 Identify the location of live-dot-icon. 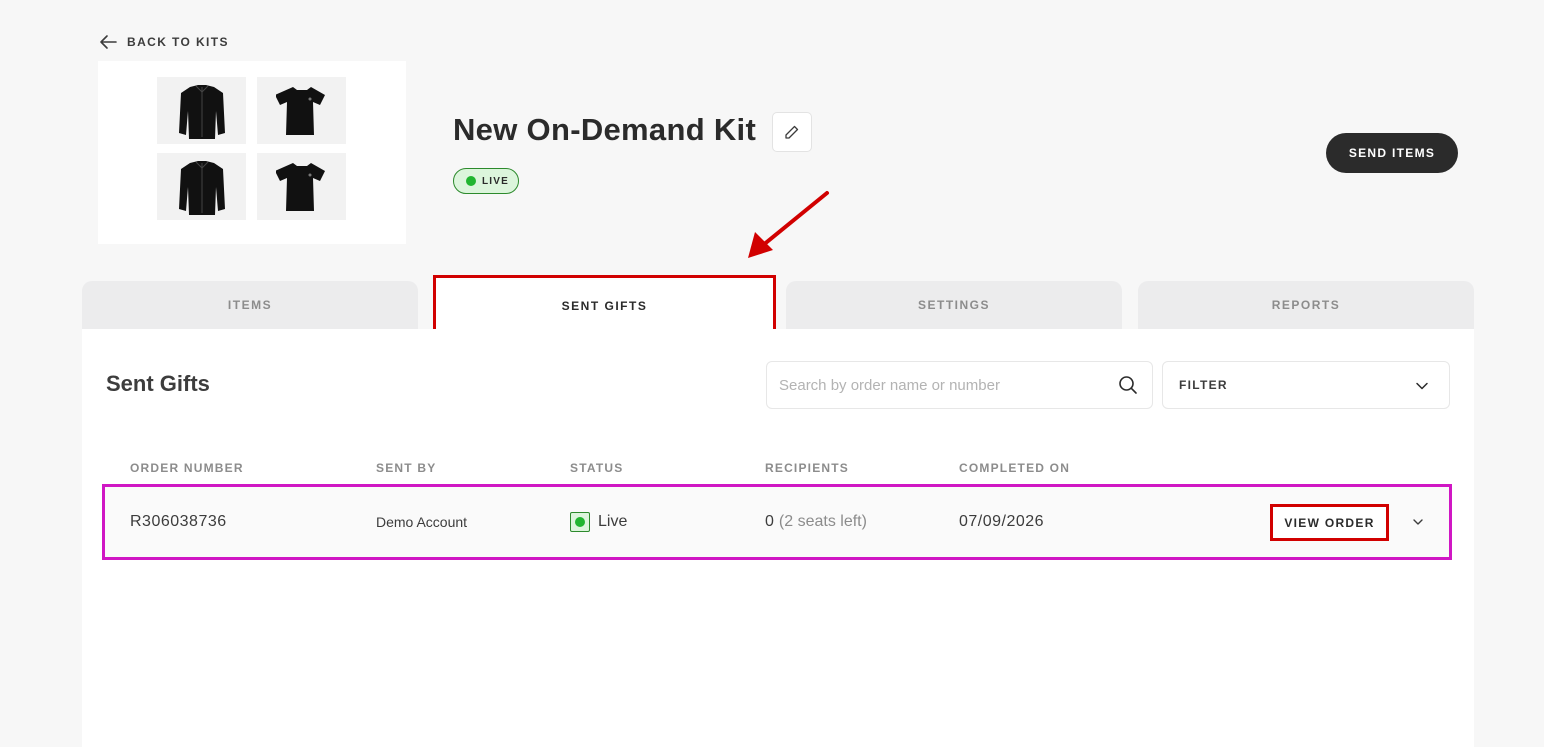
(471, 181).